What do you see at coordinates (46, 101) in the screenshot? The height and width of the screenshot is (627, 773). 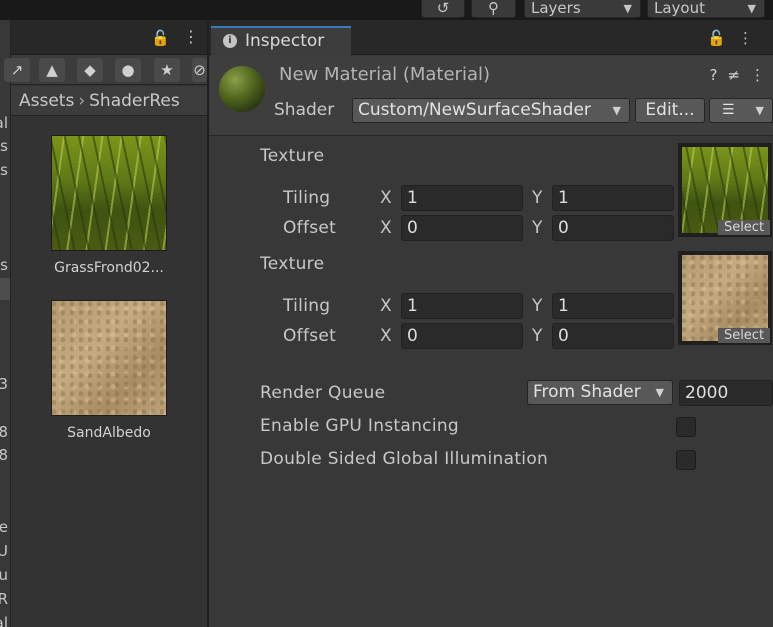 I see `breadcrumb-assets: Assets` at bounding box center [46, 101].